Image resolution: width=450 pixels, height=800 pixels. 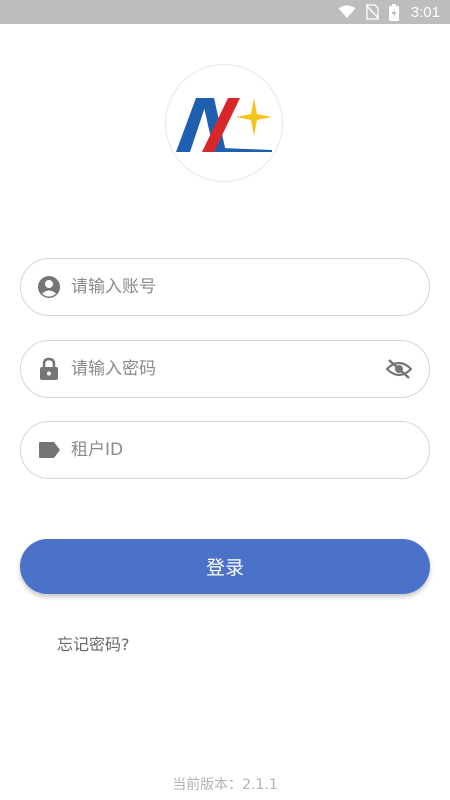 I want to click on version-label: 当前版本：2.1.1, so click(x=225, y=785).